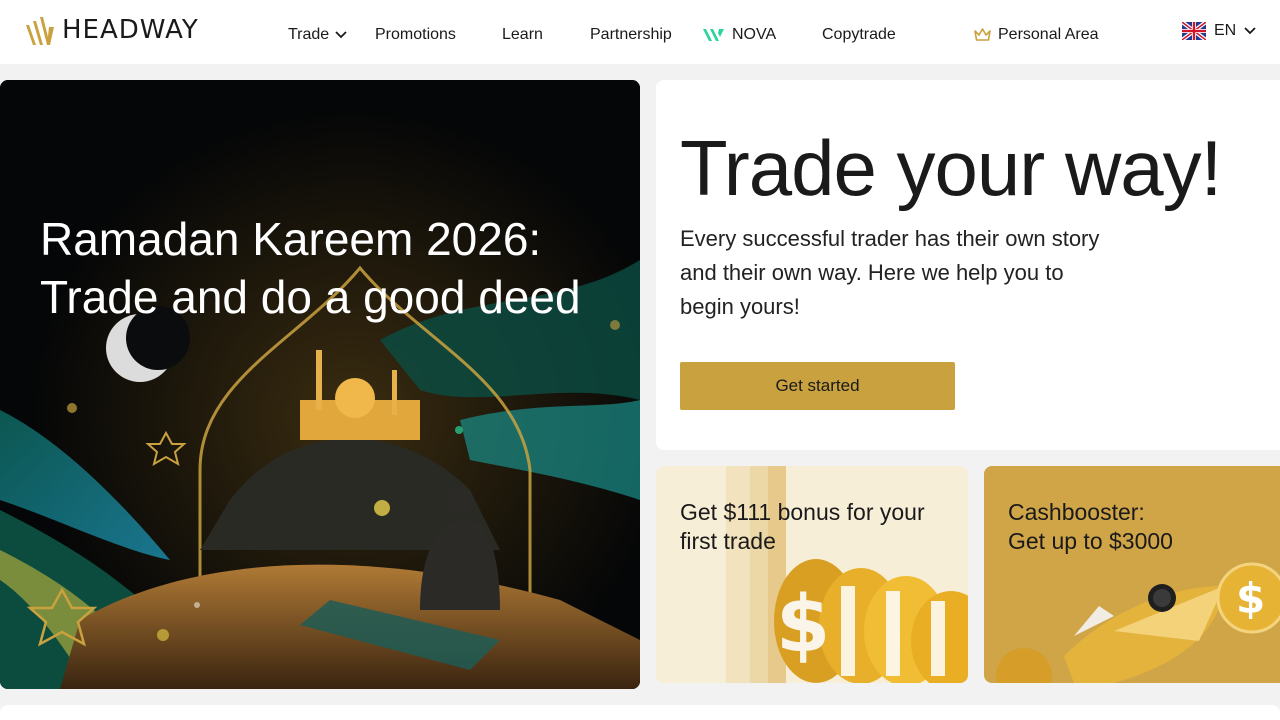  I want to click on cashbooster-card: $ Cashbooster: Get up to $3000, so click(1132, 574).